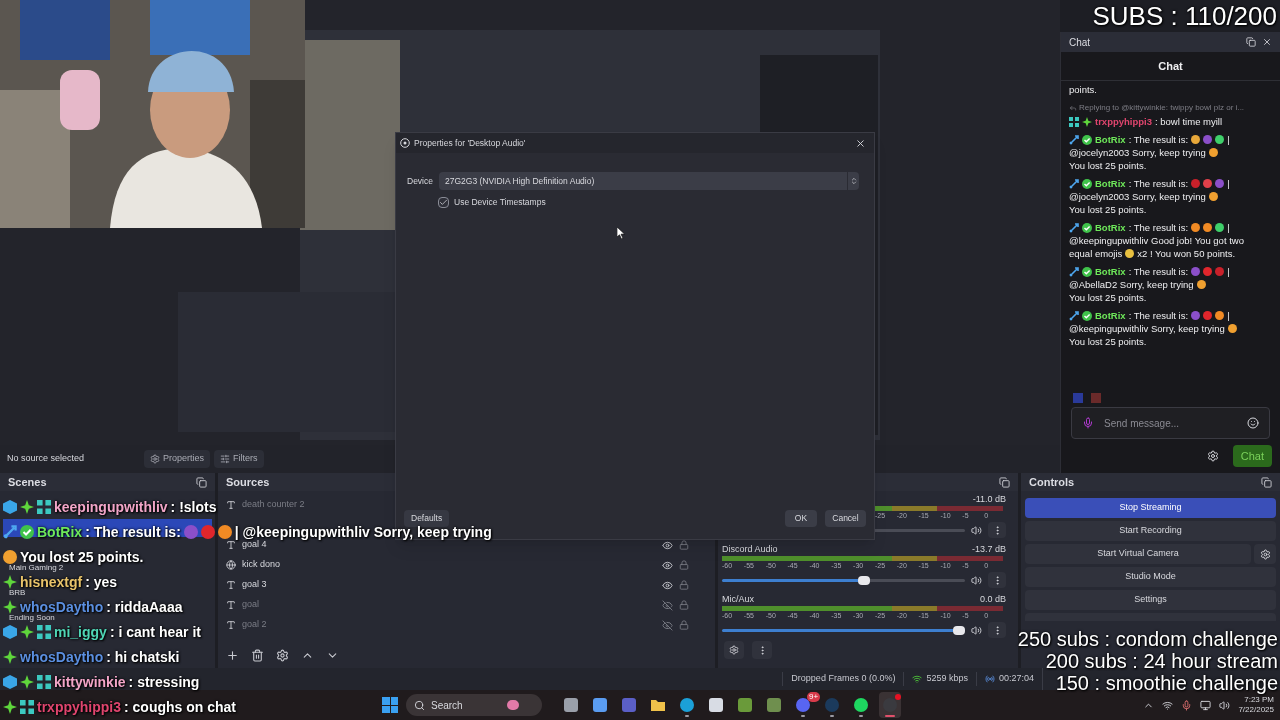 The width and height of the screenshot is (1280, 720). I want to click on search-input: Search, so click(466, 705).